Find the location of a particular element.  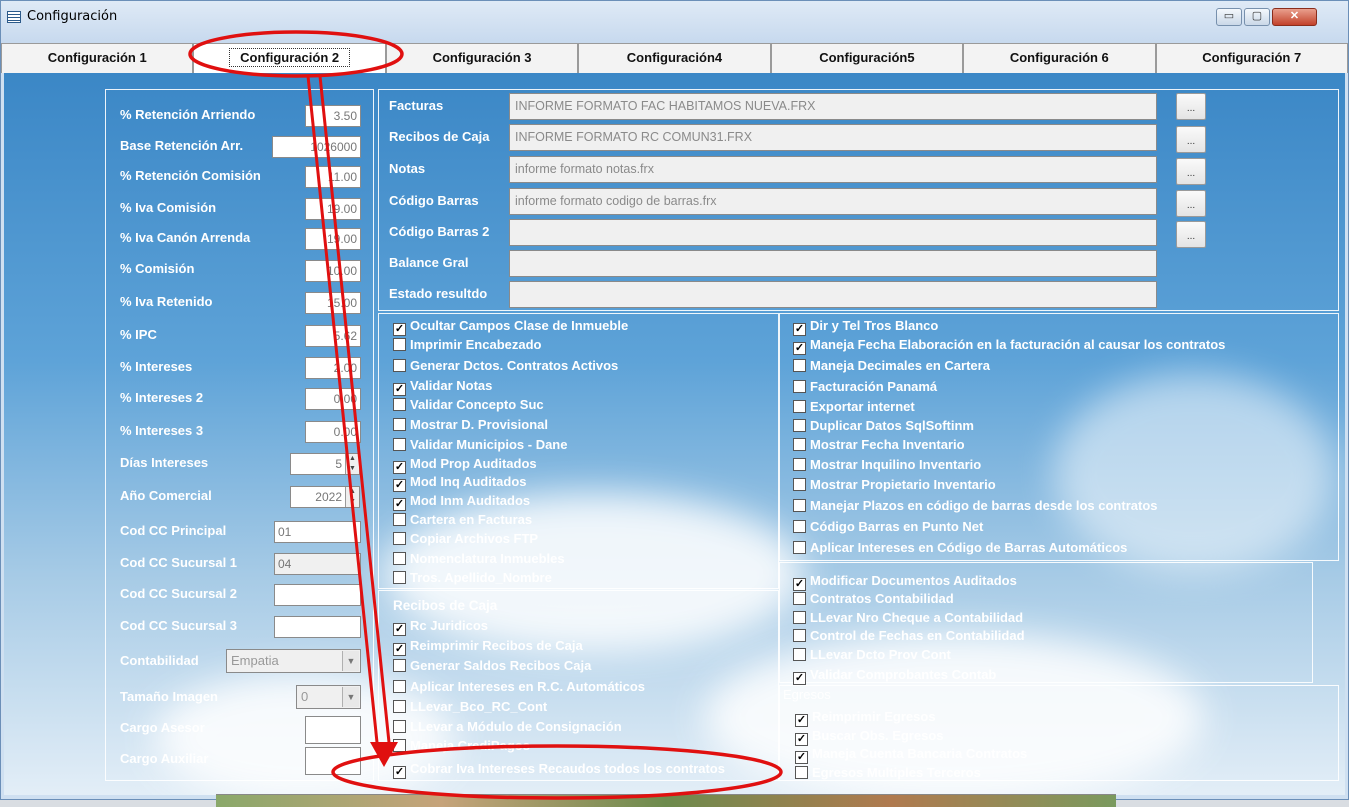

check-control-fechas: Control de Fechas en Contabilidad is located at coordinates (909, 635).